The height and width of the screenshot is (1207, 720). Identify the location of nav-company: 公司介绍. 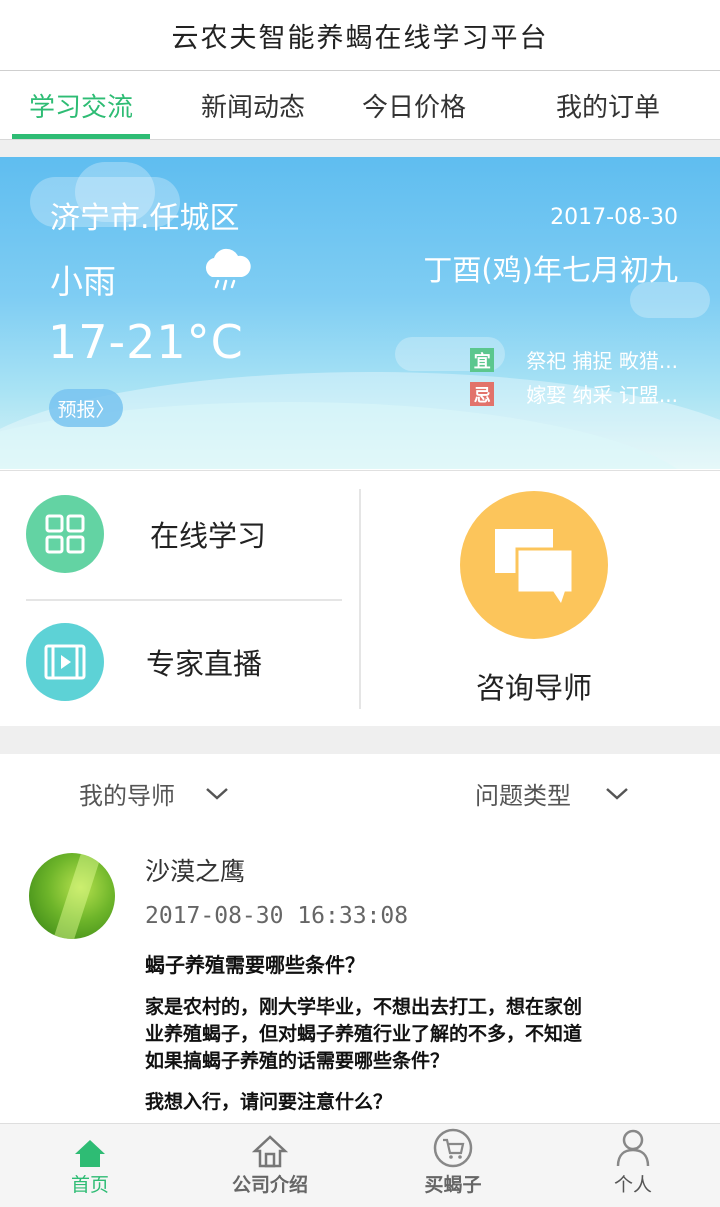
(270, 1165).